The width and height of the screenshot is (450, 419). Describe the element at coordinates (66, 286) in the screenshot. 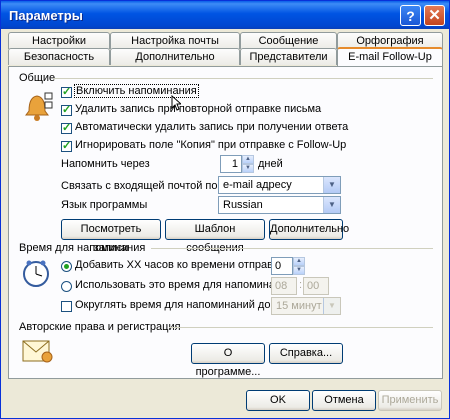

I see `use-time-radio` at that location.